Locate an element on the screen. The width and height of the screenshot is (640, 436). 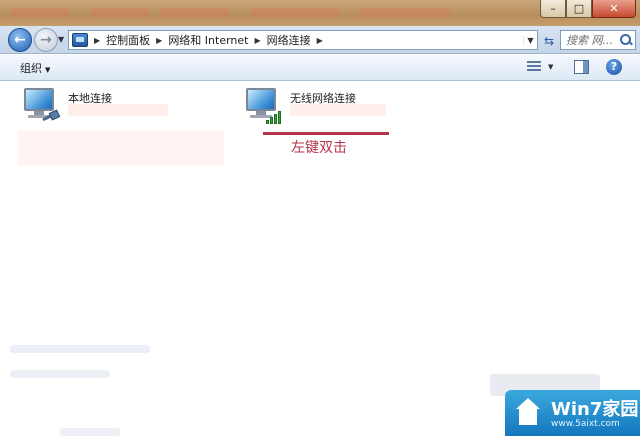
recent-pages-dropdown: ▼ is located at coordinates (61, 39).